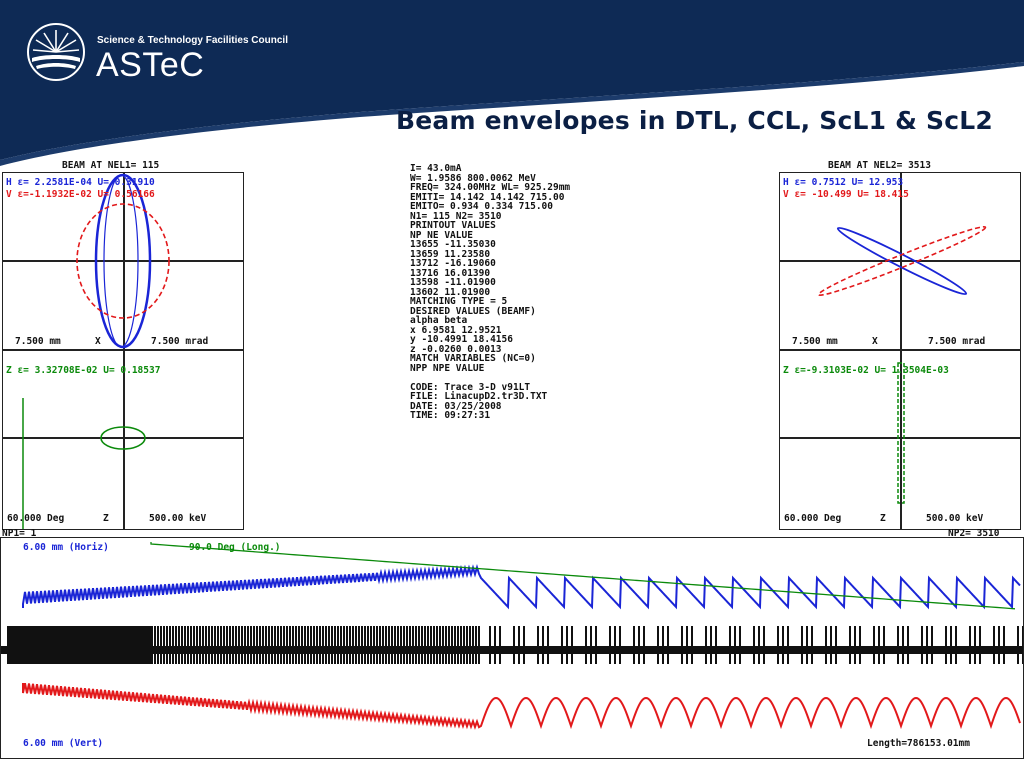 The width and height of the screenshot is (1024, 768). Describe the element at coordinates (235, 547) in the screenshot. I see `phase-scale-label: 90.0 Deg (Long.)` at that location.